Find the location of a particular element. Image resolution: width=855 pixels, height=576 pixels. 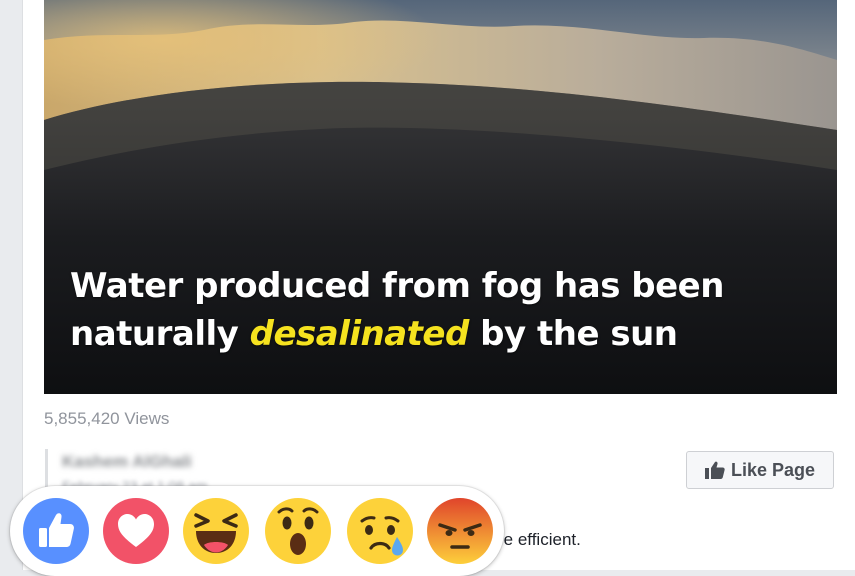

like-reaction-icon is located at coordinates (56, 531).